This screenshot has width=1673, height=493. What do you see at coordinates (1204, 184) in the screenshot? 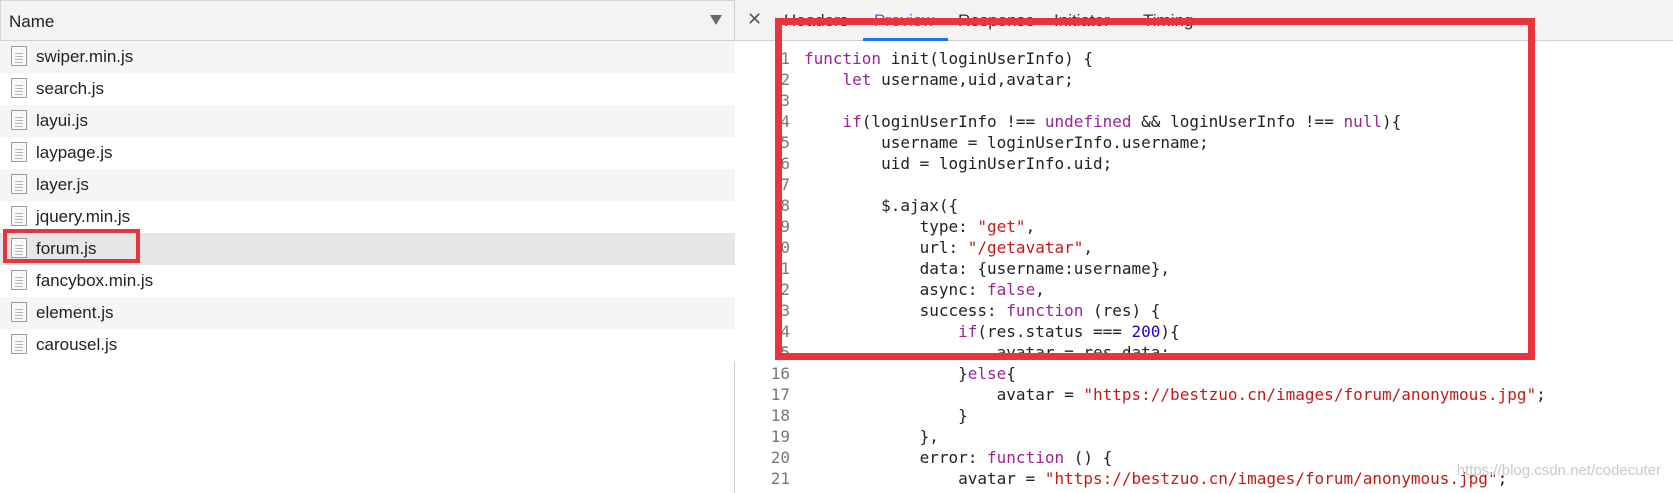
I see `code-line: 7` at bounding box center [1204, 184].